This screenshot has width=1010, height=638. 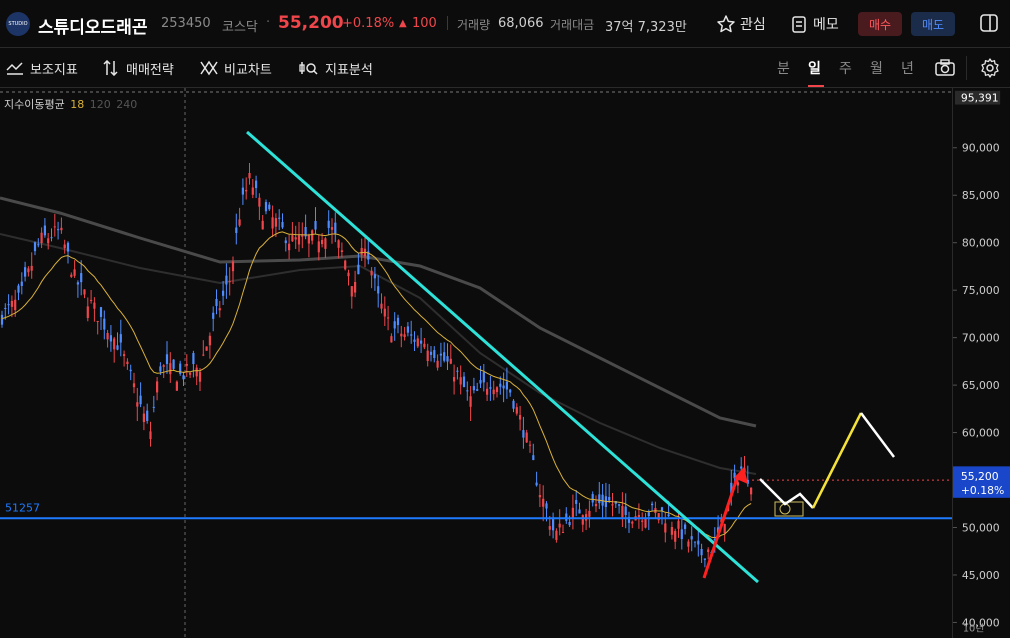 What do you see at coordinates (845, 68) in the screenshot?
I see `period-week: 주` at bounding box center [845, 68].